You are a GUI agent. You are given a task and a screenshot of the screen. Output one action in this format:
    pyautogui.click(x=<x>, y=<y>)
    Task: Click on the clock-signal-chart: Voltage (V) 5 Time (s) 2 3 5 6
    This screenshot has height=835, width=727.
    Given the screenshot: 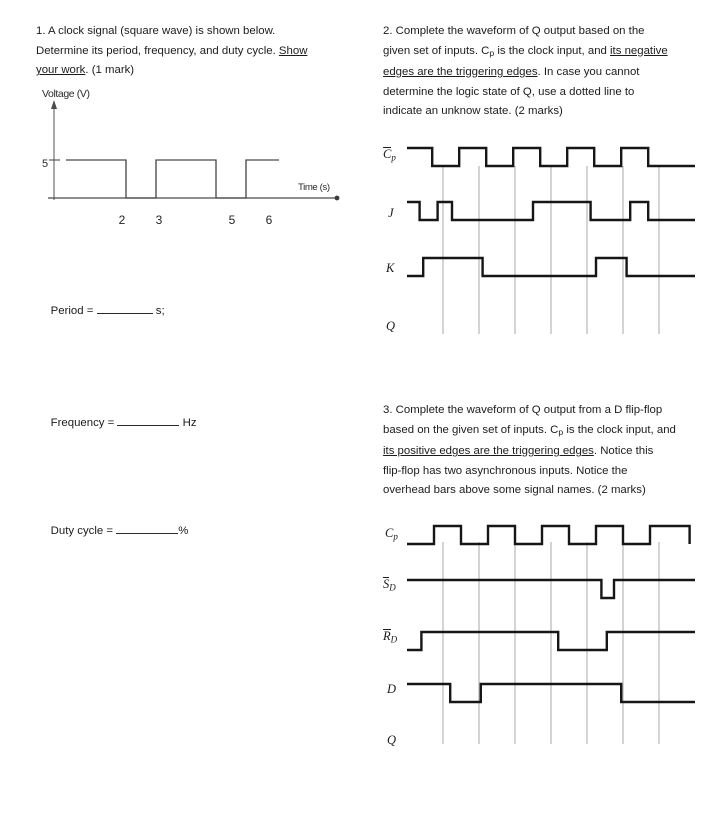 What is the action you would take?
    pyautogui.click(x=196, y=170)
    